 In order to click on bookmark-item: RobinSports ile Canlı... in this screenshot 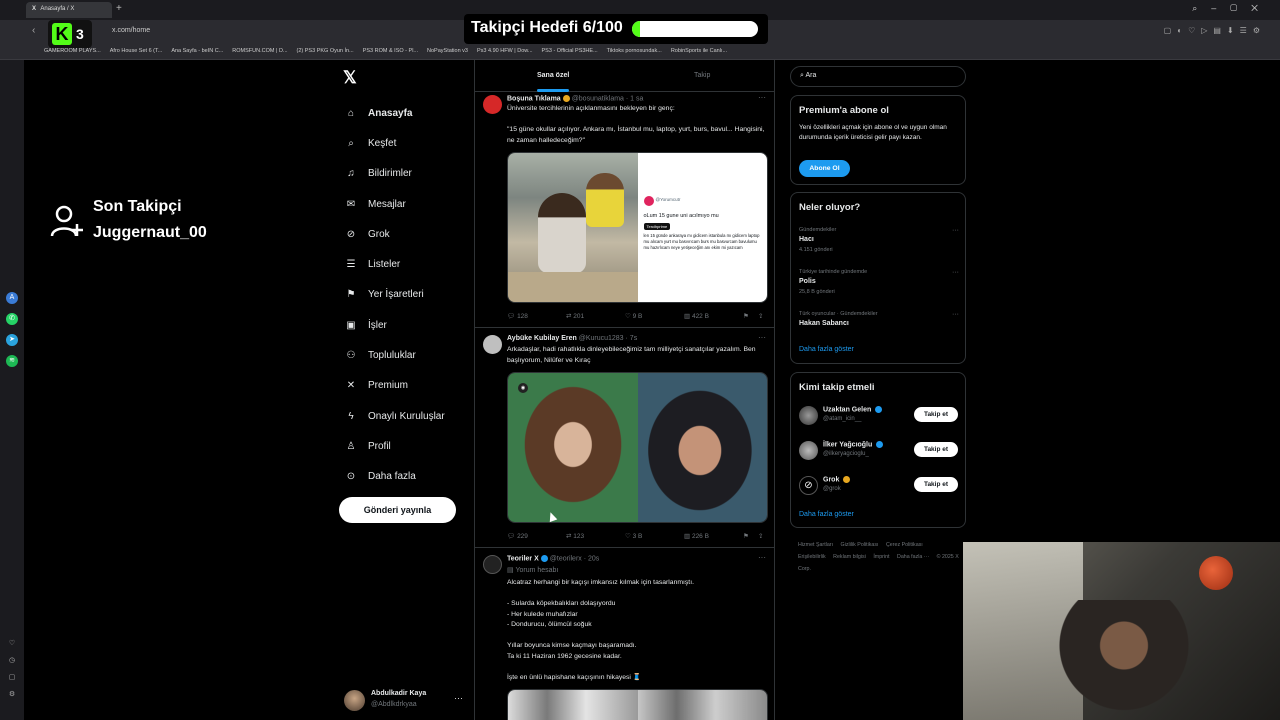, I will do `click(699, 51)`.